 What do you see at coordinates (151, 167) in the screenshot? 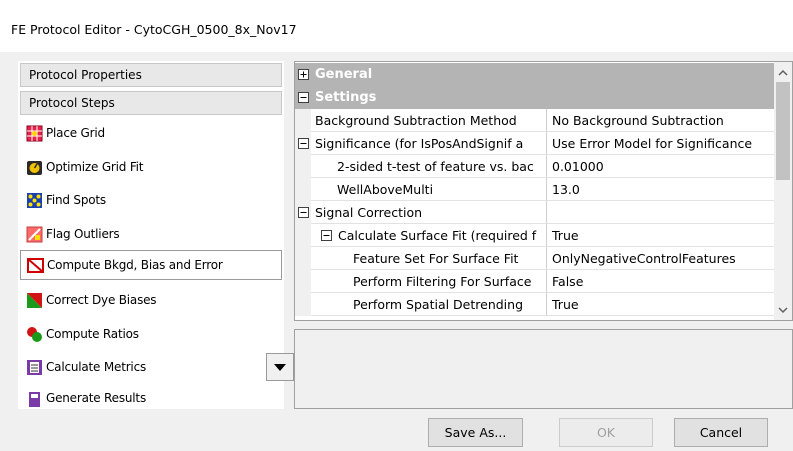
I see `step-optimize-grid-fit: Optimize Grid Fit` at bounding box center [151, 167].